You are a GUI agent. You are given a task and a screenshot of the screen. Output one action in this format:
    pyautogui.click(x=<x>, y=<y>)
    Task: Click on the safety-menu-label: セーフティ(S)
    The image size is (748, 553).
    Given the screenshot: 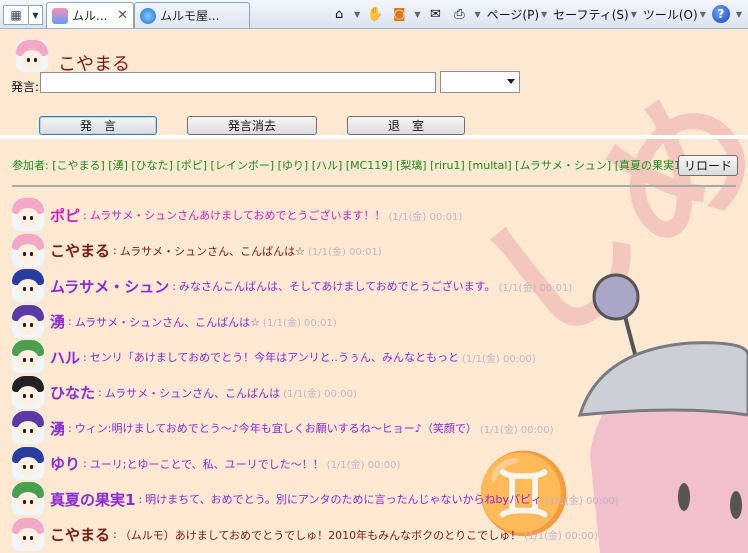 What is the action you would take?
    pyautogui.click(x=591, y=14)
    